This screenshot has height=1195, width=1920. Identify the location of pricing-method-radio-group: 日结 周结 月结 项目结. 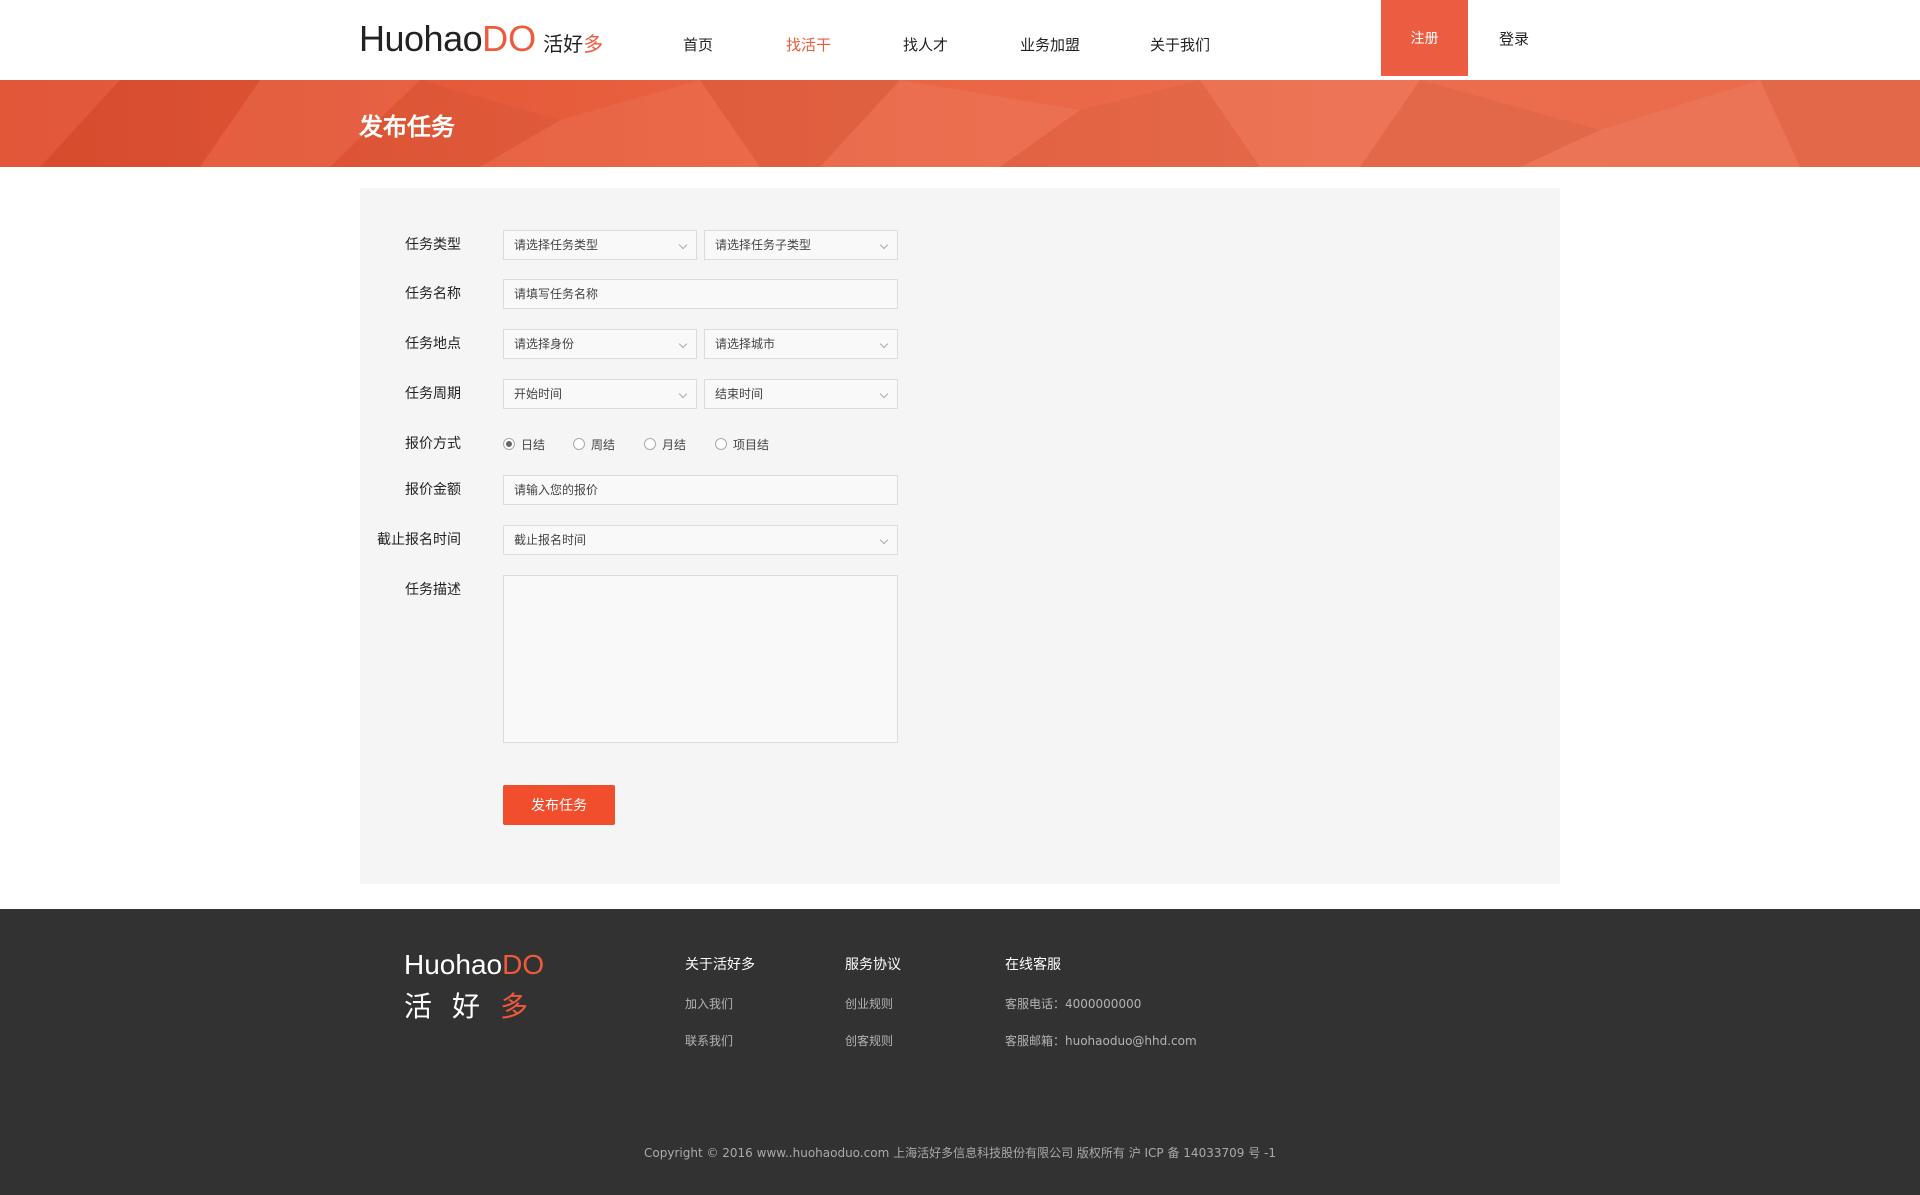
(649, 444).